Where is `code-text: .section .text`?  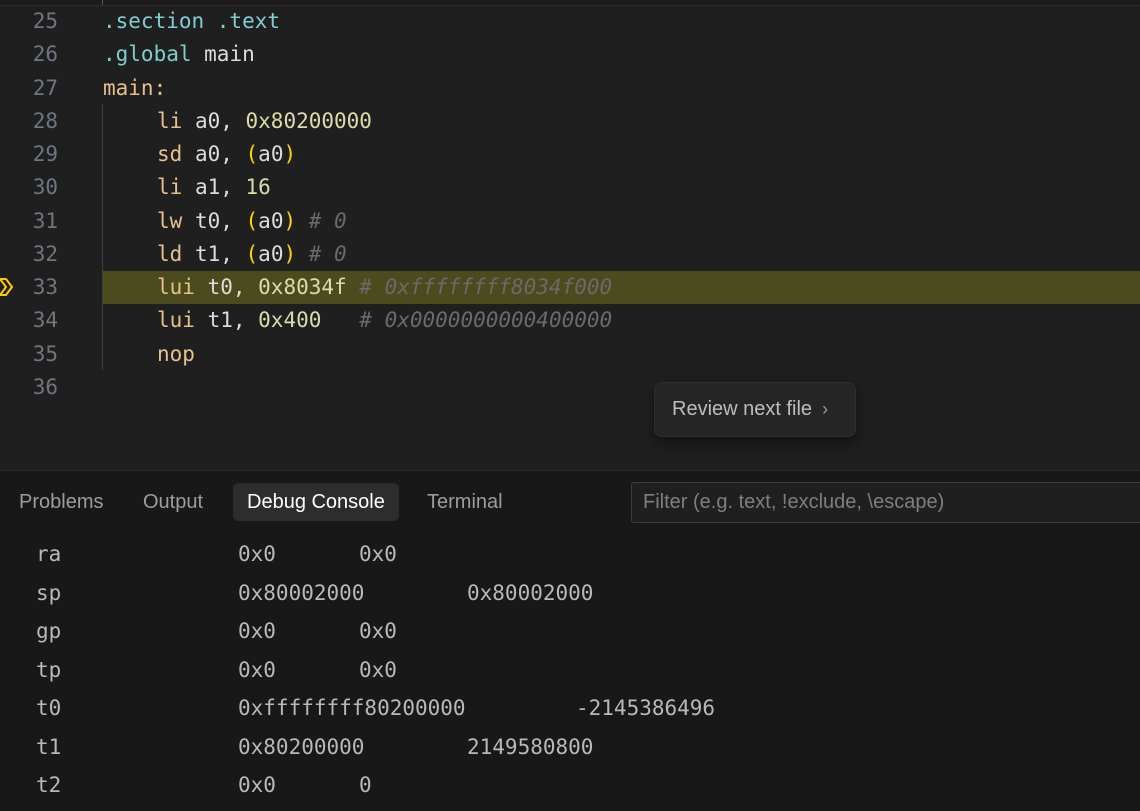 code-text: .section .text is located at coordinates (192, 21).